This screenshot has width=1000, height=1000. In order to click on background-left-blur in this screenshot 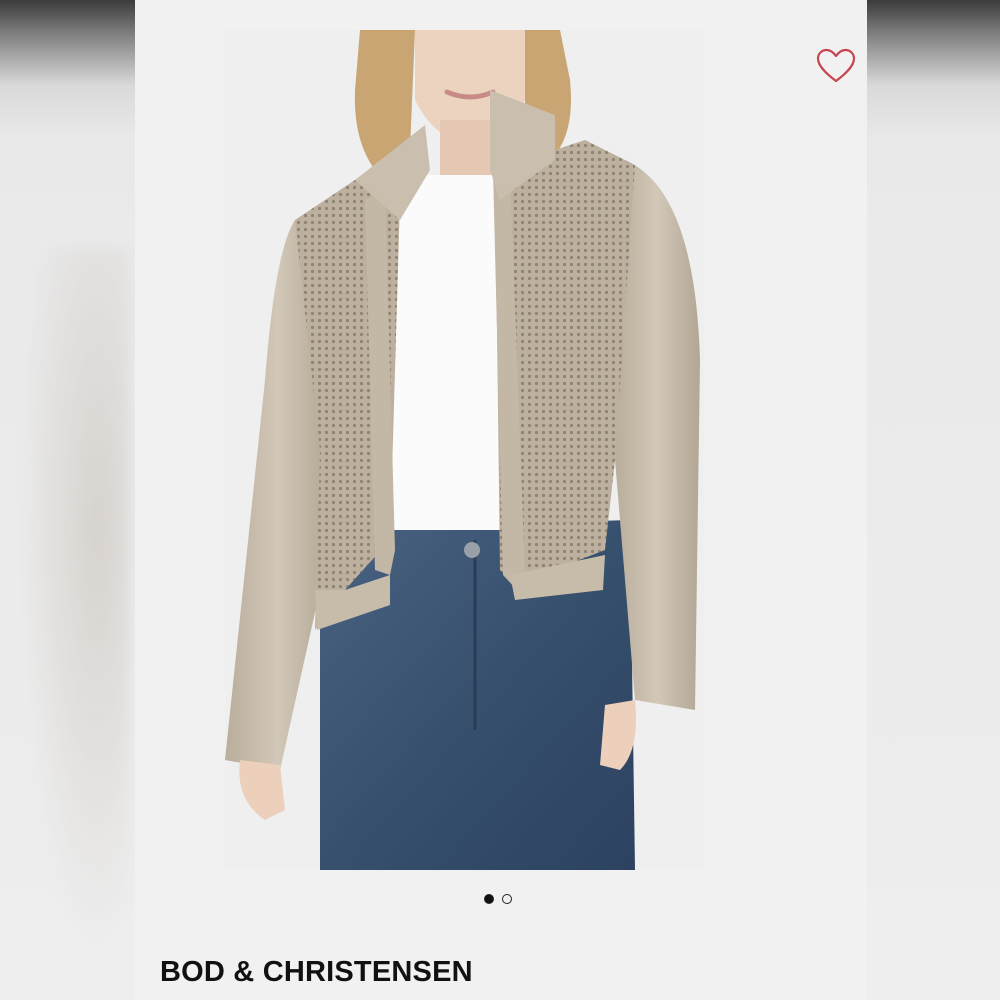, I will do `click(67, 500)`.